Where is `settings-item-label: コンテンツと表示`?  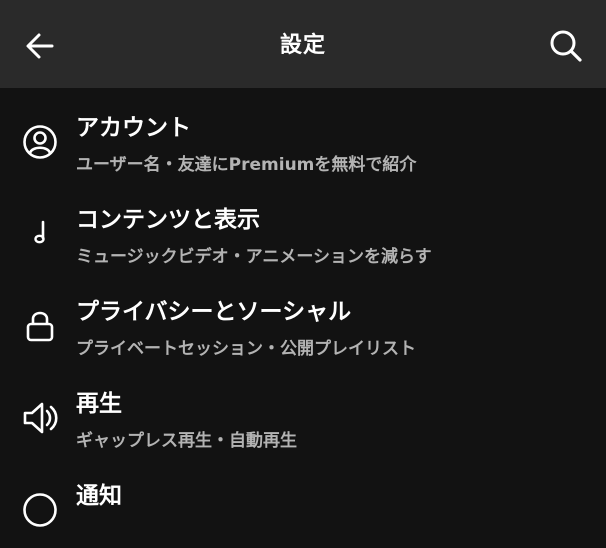
settings-item-label: コンテンツと表示 is located at coordinates (168, 220).